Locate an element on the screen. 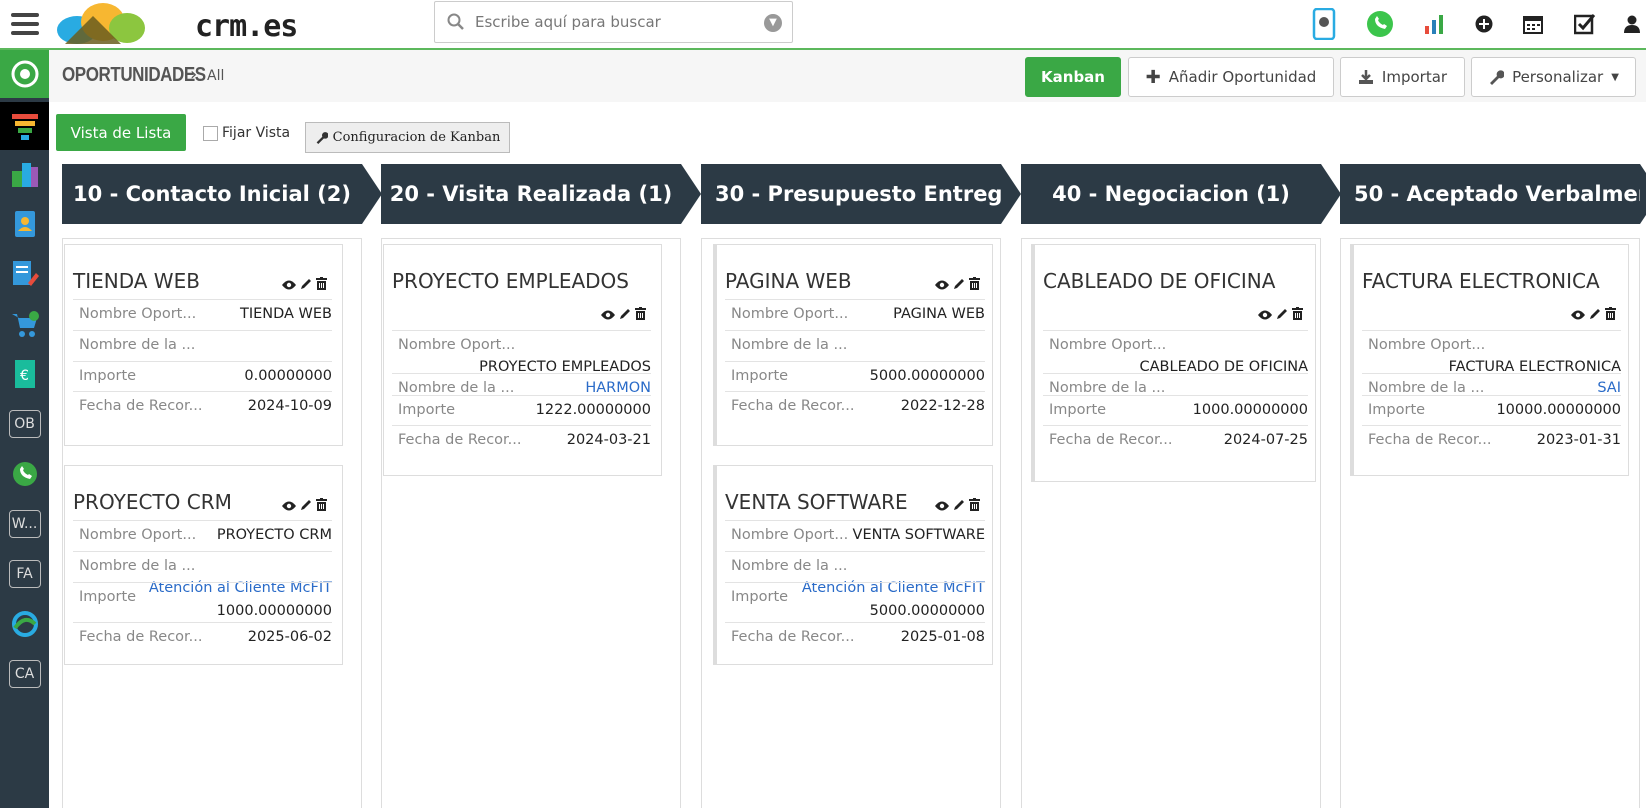 Image resolution: width=1646 pixels, height=808 pixels. breadcrumb-filter: All is located at coordinates (215, 76).